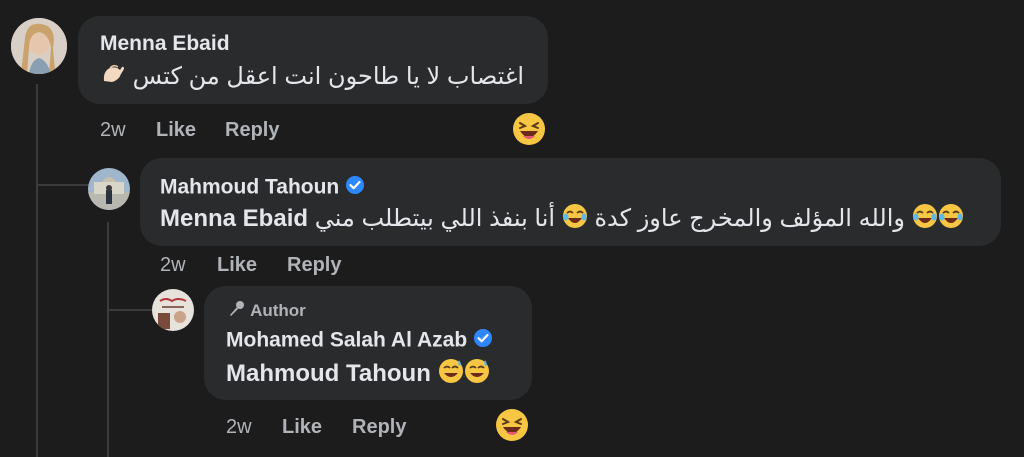 This screenshot has height=457, width=1024. Describe the element at coordinates (346, 340) in the screenshot. I see `author-name-text: Mohamed Salah Al Azab` at that location.